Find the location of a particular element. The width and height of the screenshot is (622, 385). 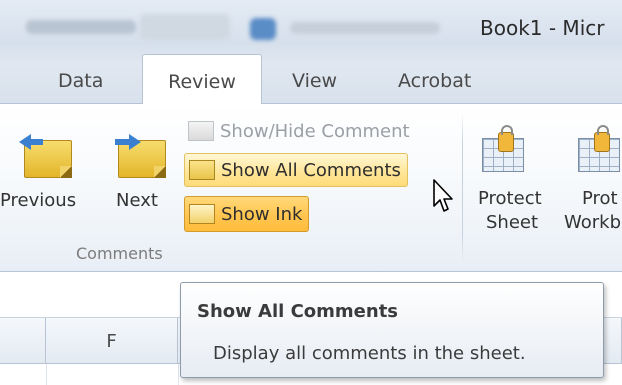

previous-comment-icon is located at coordinates (45, 156).